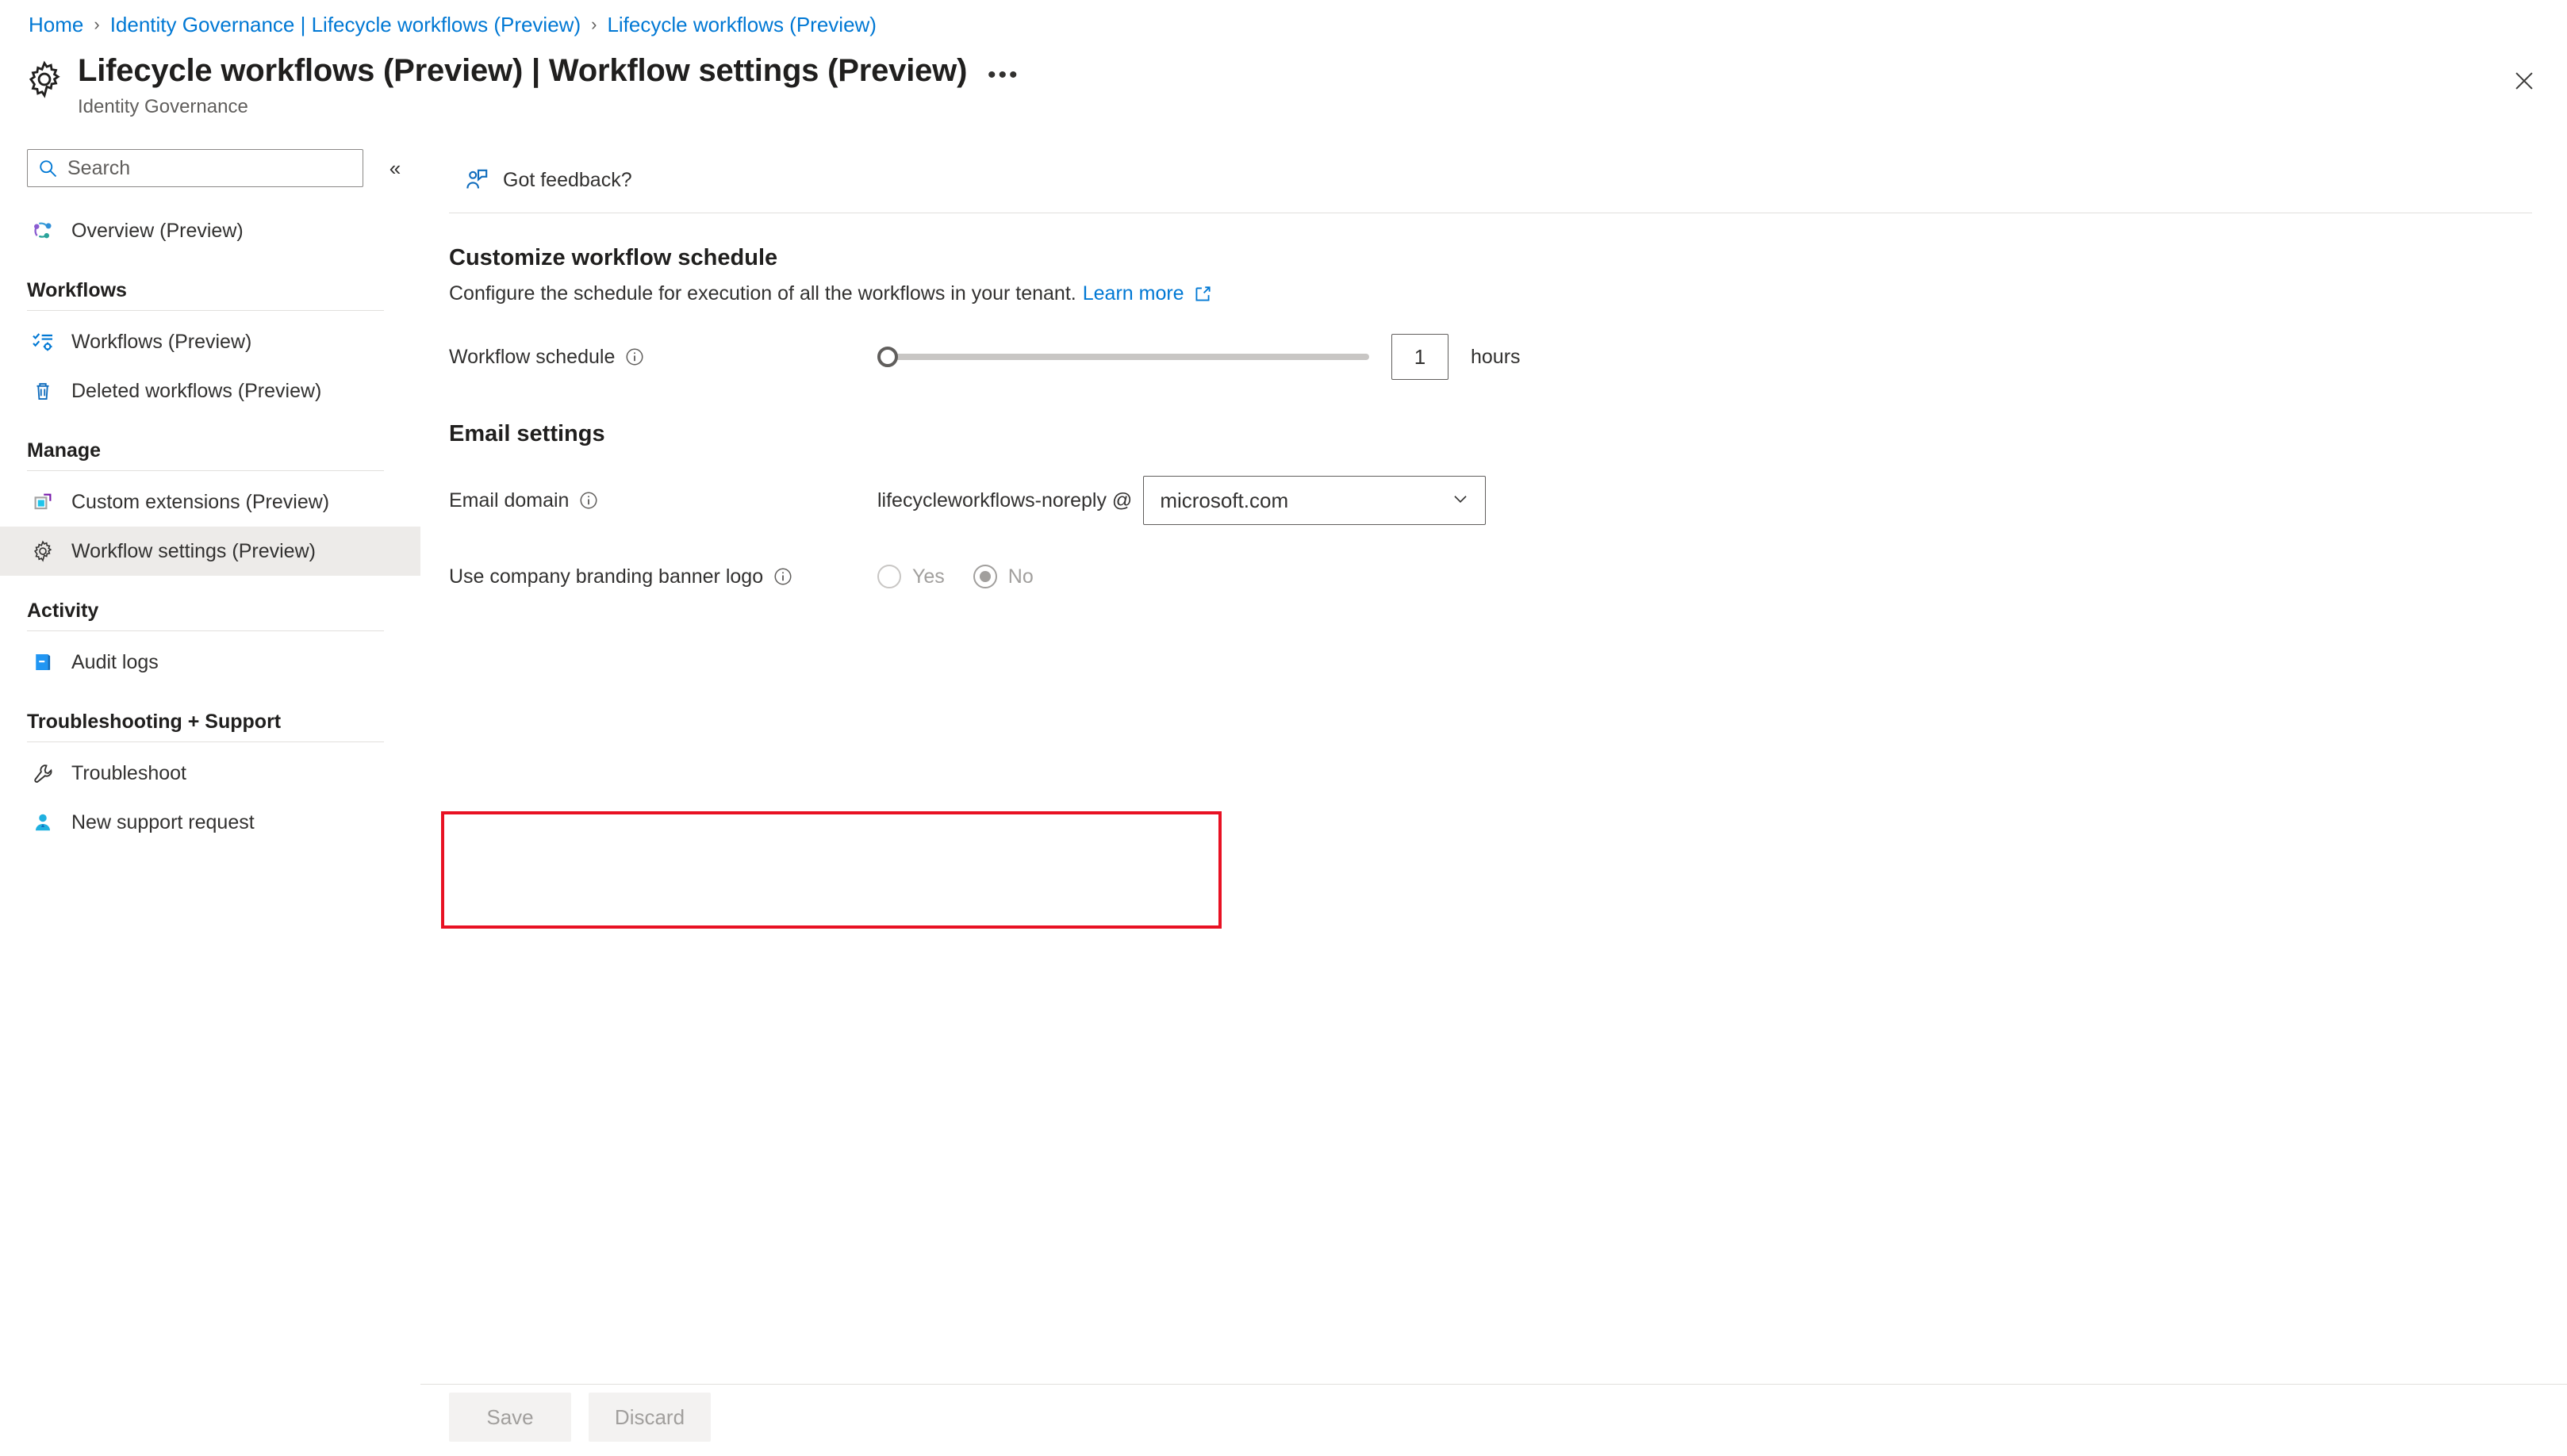 This screenshot has height=1456, width=2567. Describe the element at coordinates (210, 773) in the screenshot. I see `sidebar-item-troubleshoot: Troubleshoot` at that location.